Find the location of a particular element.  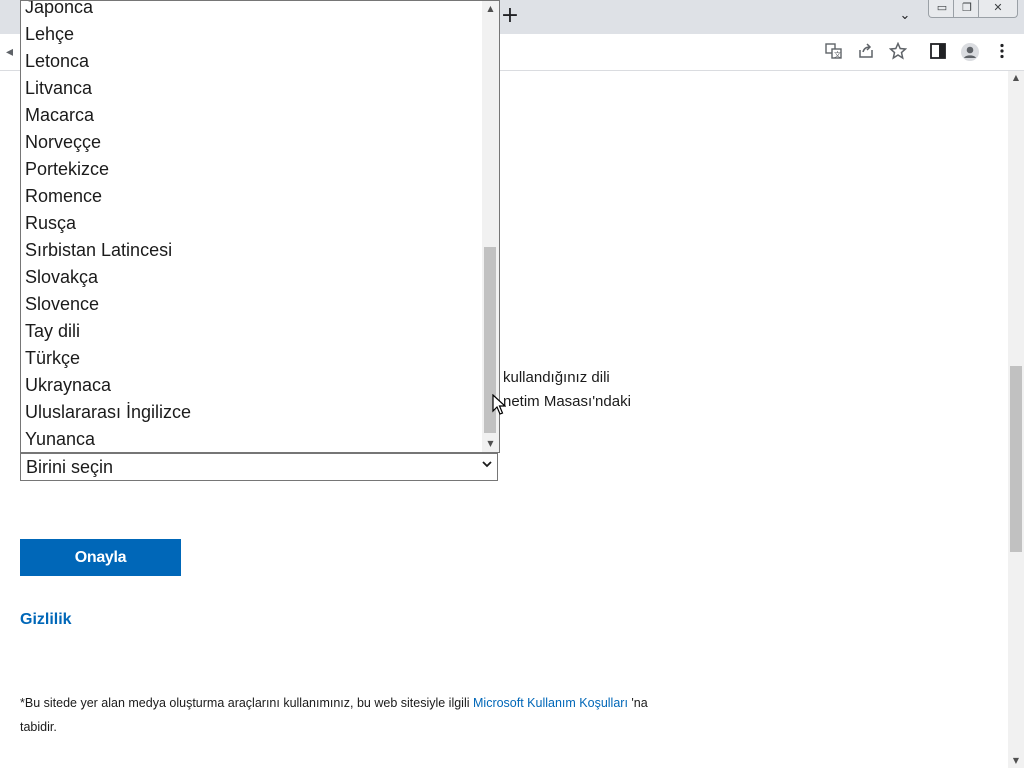

language-option: Norveççe is located at coordinates (252, 142).